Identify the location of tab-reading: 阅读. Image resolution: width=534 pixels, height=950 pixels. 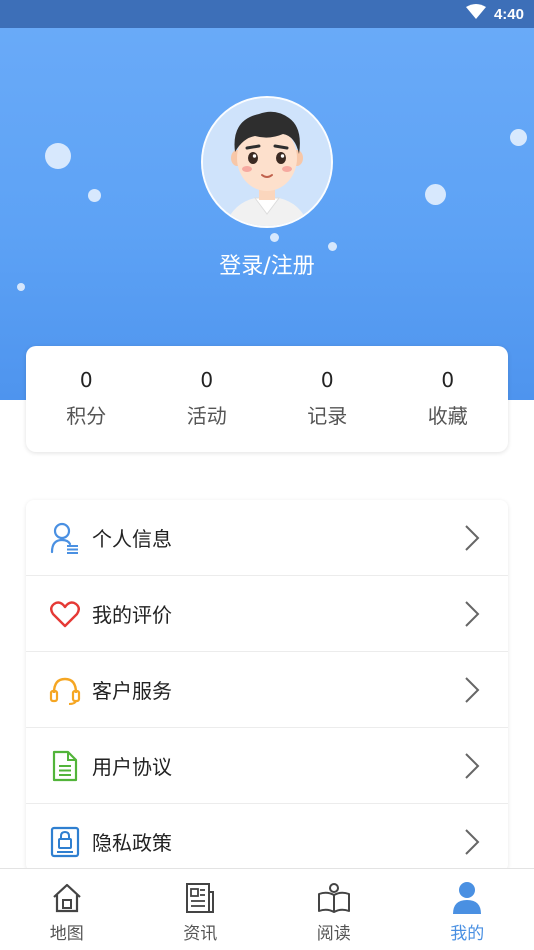
(334, 909).